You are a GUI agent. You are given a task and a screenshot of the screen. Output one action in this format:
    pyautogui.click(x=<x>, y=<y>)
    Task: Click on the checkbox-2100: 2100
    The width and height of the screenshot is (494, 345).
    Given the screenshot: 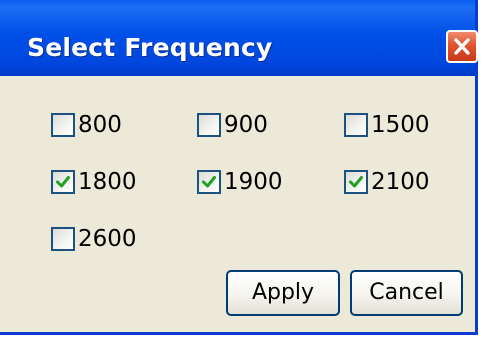 What is the action you would take?
    pyautogui.click(x=387, y=182)
    